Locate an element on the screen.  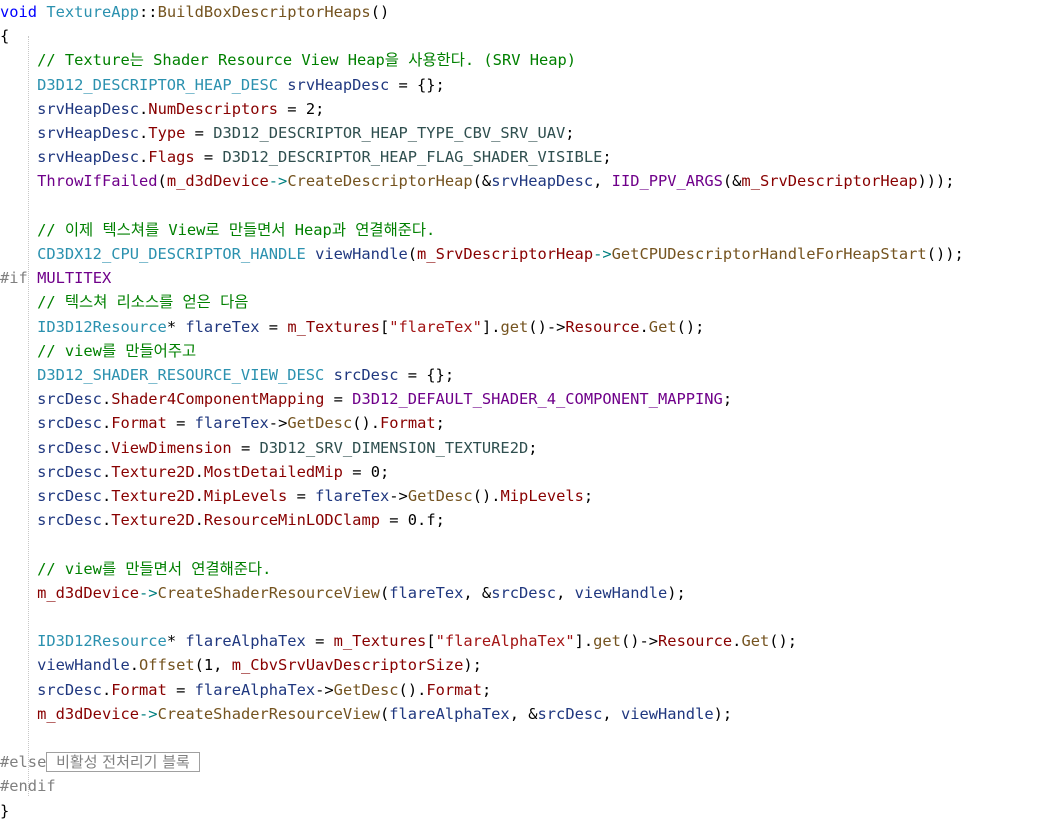
plain-token: } is located at coordinates (5, 810).